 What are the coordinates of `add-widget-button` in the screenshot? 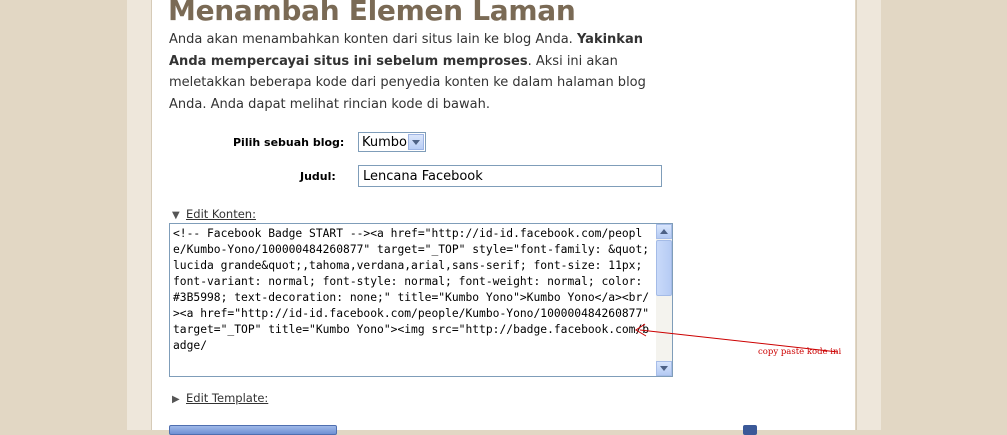 It's located at (253, 430).